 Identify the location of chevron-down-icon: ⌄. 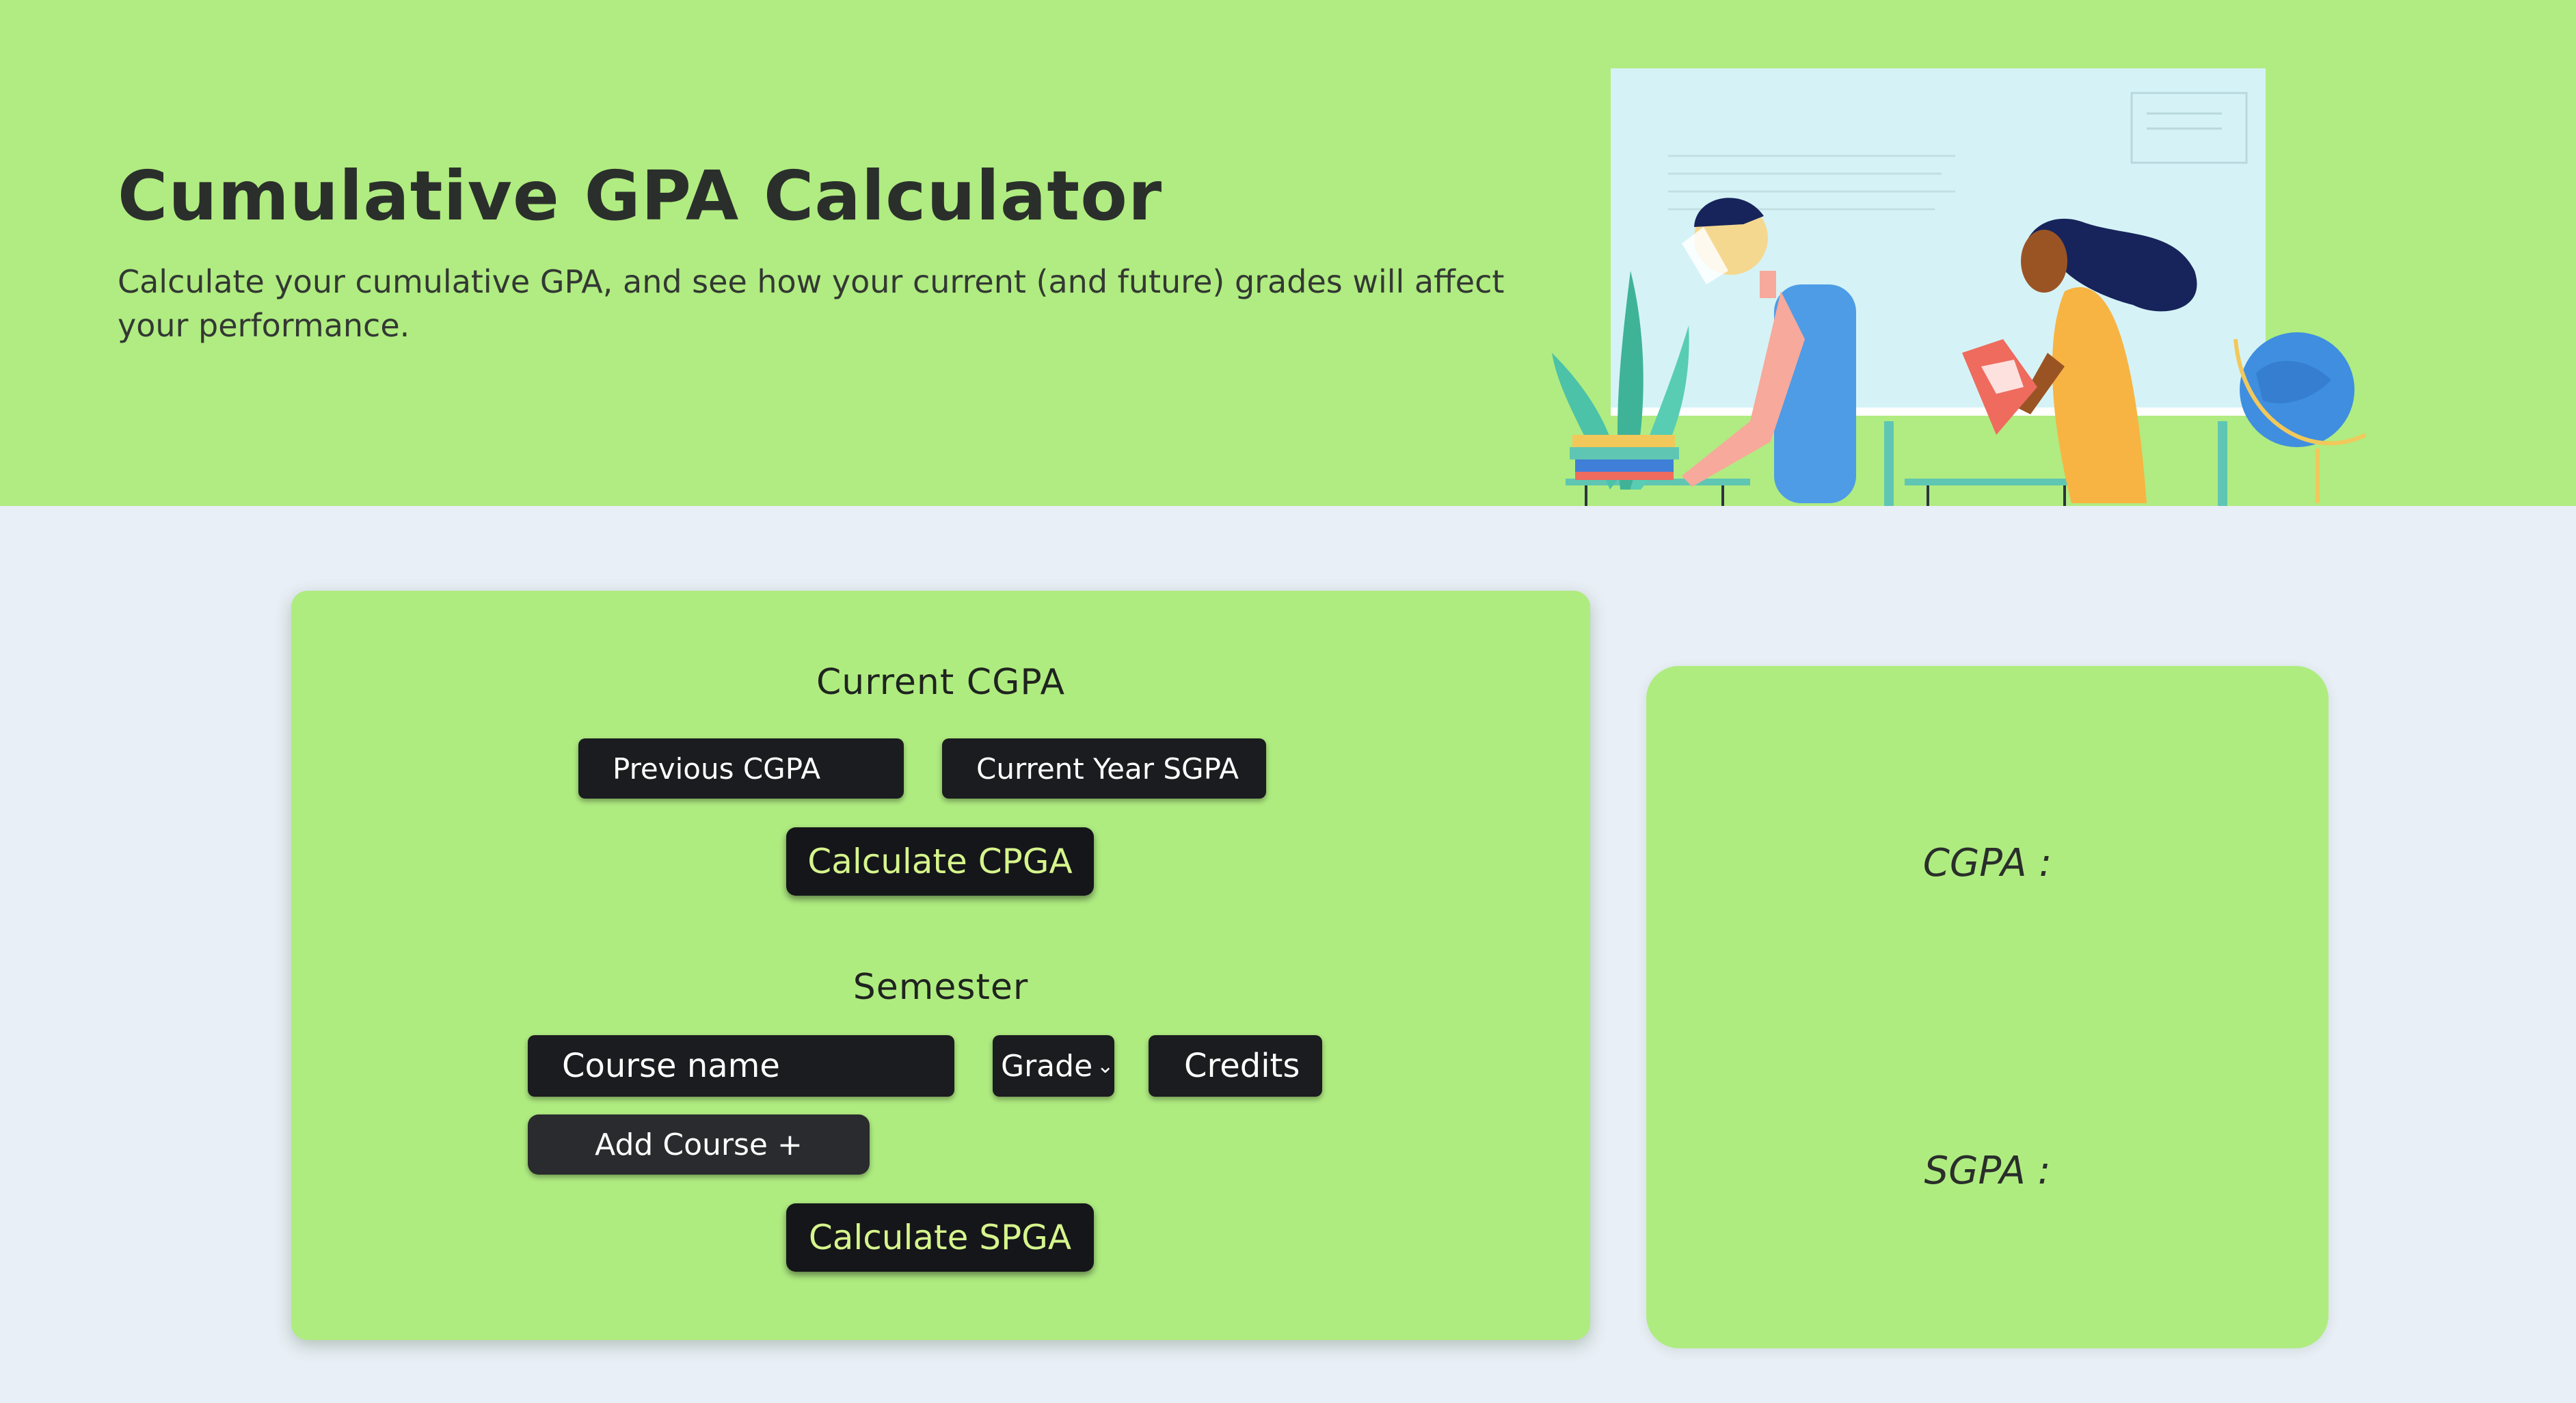
(1105, 1066).